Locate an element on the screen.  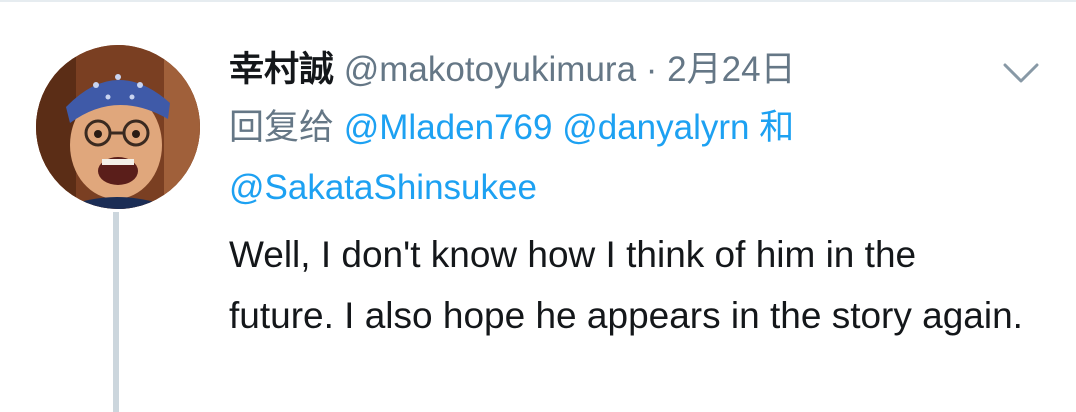
thread-line is located at coordinates (116, 312).